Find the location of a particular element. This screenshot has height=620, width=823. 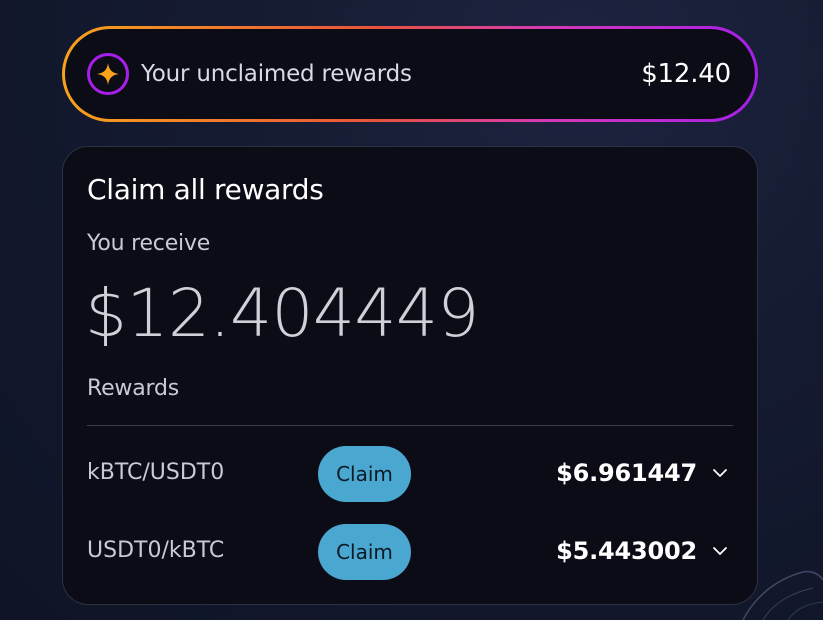

reward-amount: $6.961447 is located at coordinates (626, 473).